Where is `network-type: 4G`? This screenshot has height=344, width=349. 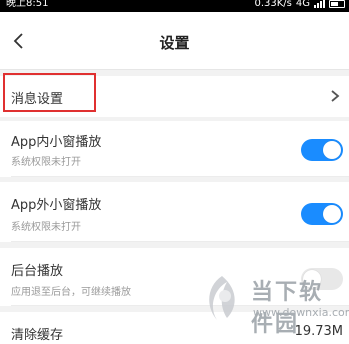
network-type: 4G is located at coordinates (302, 4).